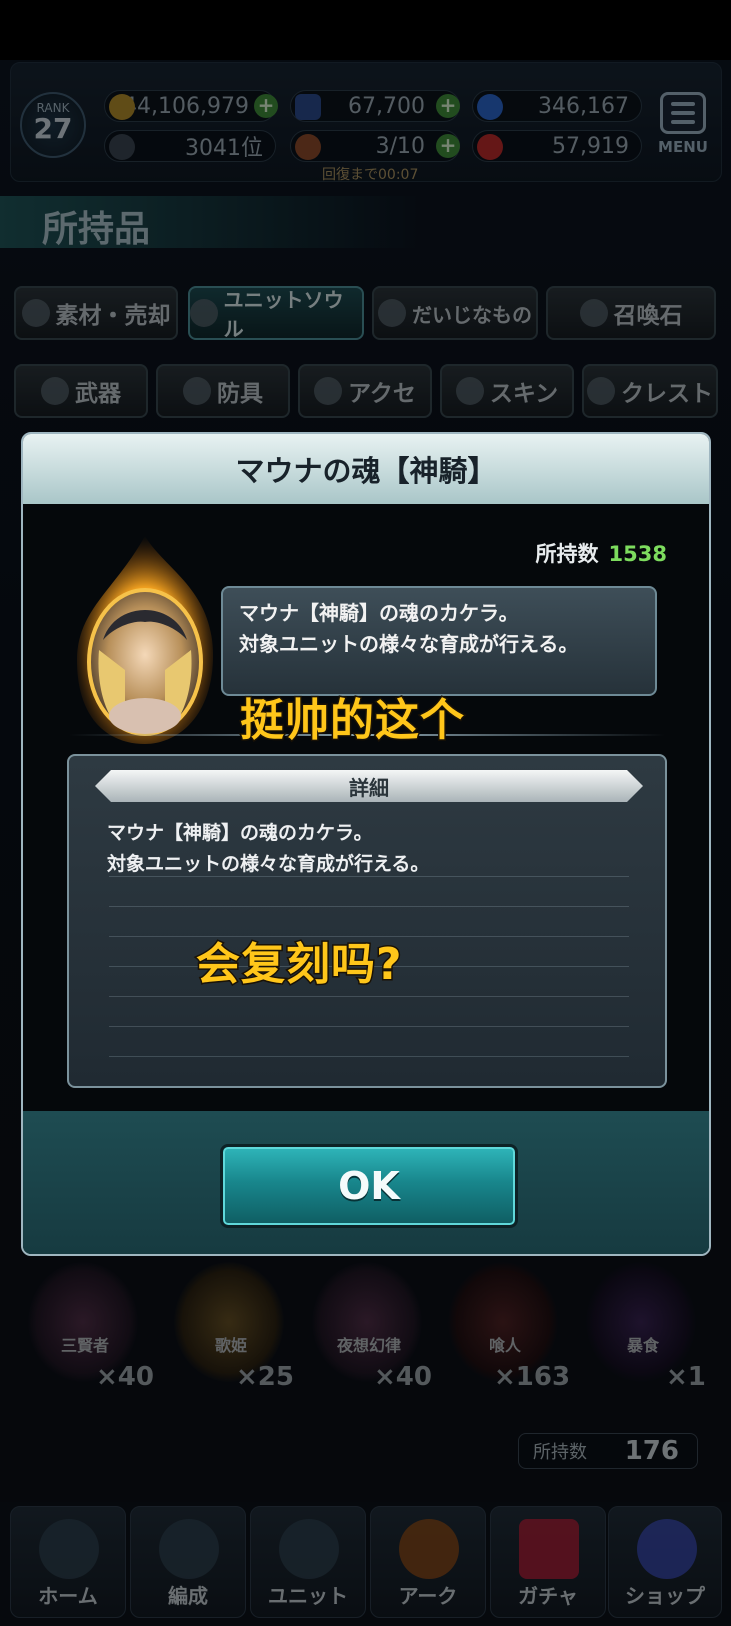 Image resolution: width=731 pixels, height=1626 pixels. What do you see at coordinates (637, 554) in the screenshot?
I see `owned-count-value: 1538` at bounding box center [637, 554].